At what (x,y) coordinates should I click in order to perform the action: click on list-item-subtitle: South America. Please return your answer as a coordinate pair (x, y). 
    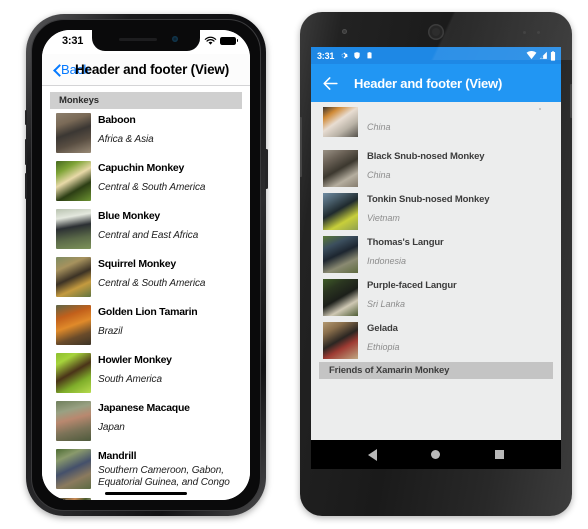
    Looking at the image, I should click on (130, 379).